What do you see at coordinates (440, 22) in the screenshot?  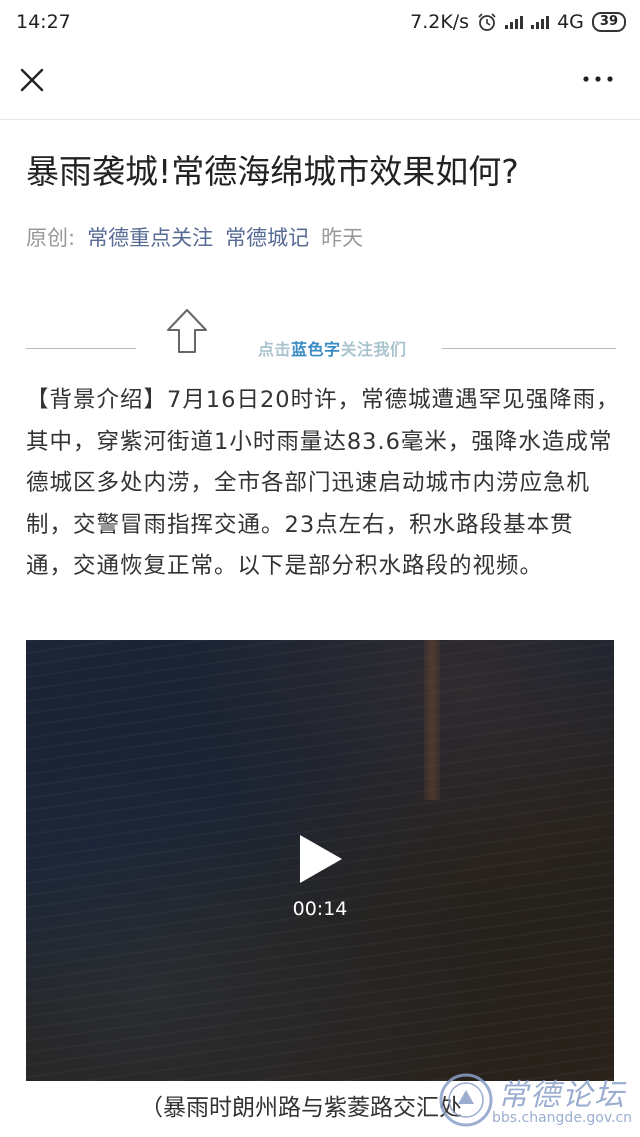 I see `net-speed: 7.2K/s` at bounding box center [440, 22].